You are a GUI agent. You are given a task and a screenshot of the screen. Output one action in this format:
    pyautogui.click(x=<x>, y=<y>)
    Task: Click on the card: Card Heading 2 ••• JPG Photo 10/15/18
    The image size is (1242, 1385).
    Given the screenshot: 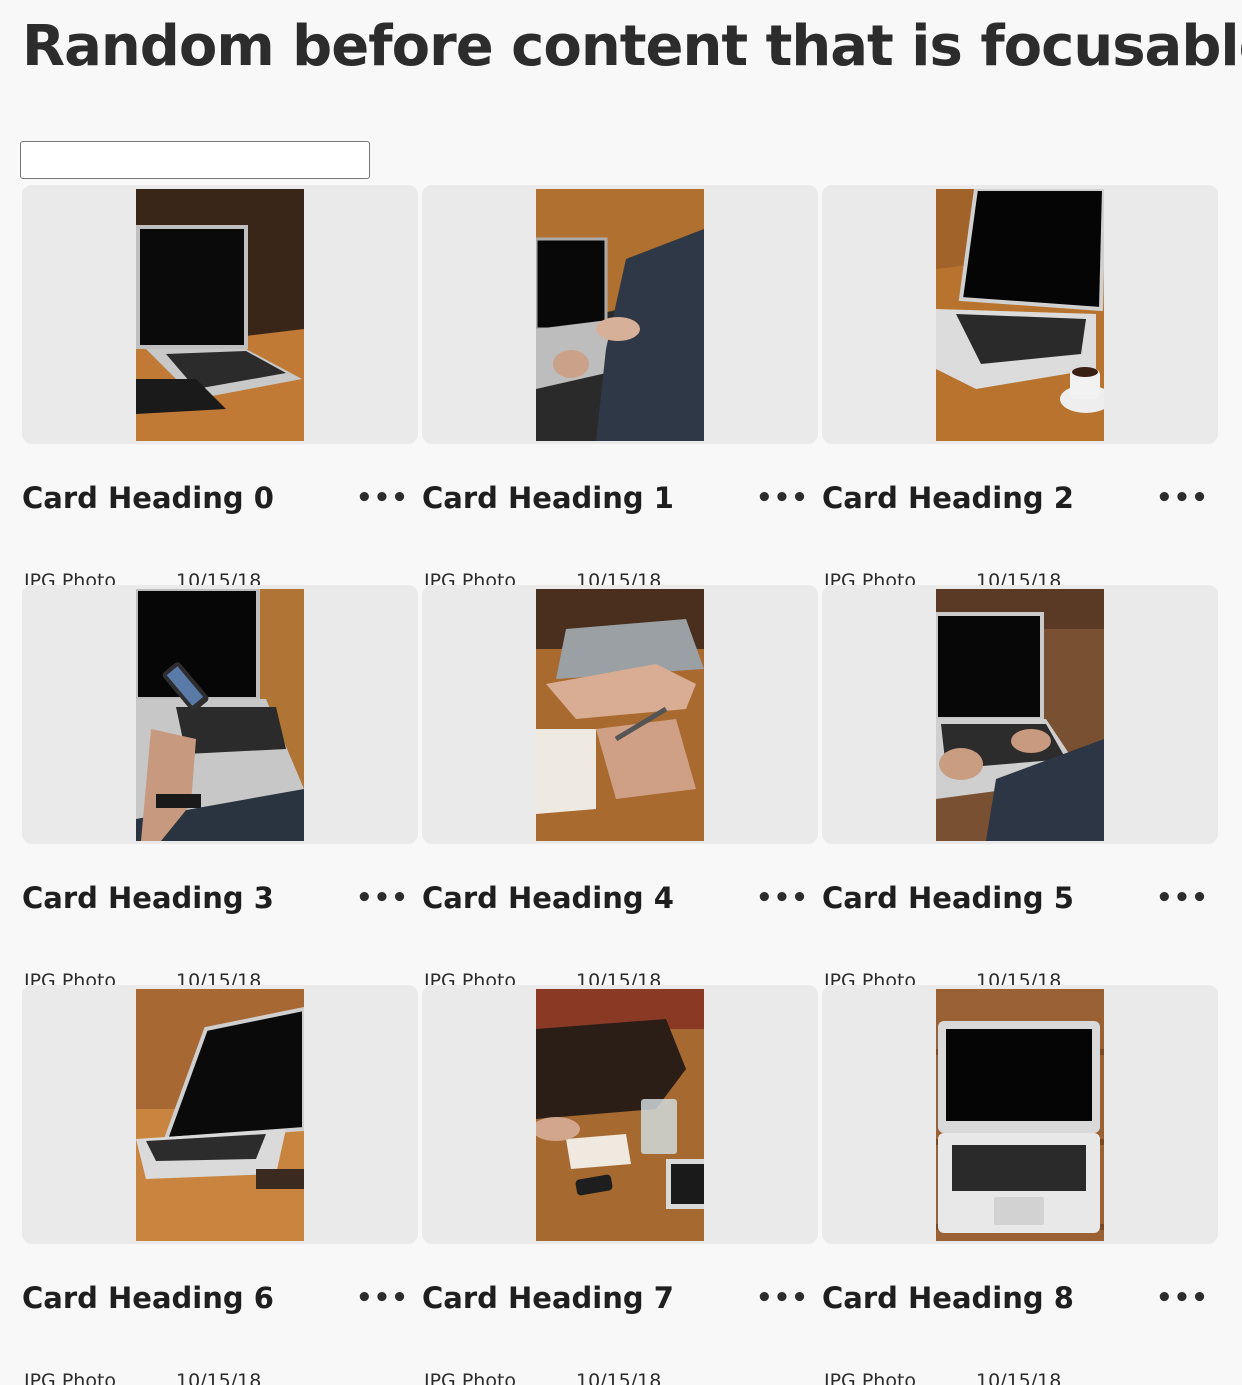 What is the action you would take?
    pyautogui.click(x=1020, y=385)
    